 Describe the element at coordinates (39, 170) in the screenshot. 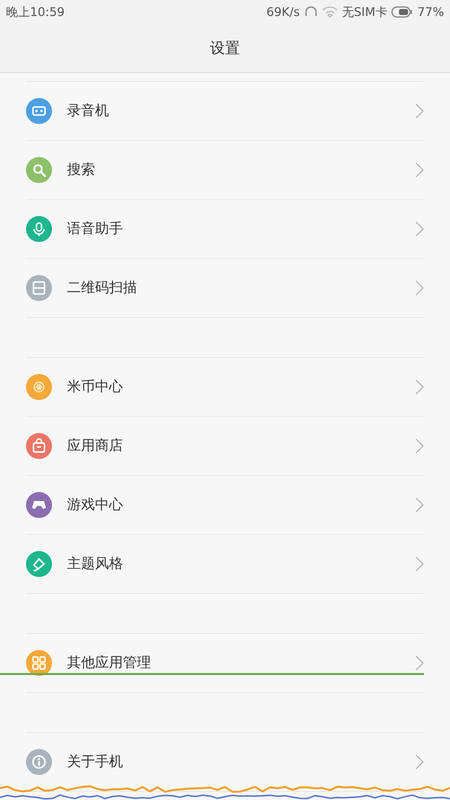

I see `search-icon` at that location.